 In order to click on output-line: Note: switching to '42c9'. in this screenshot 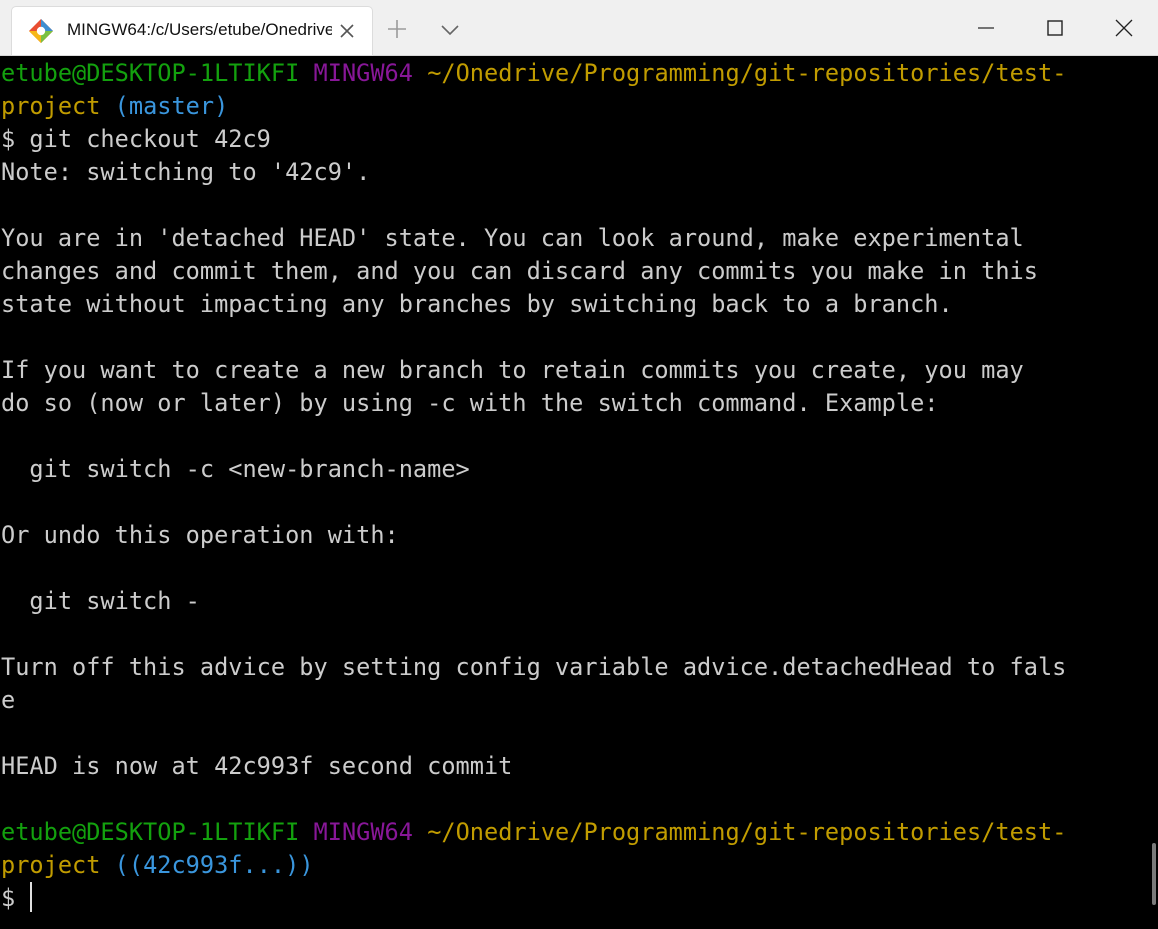, I will do `click(186, 172)`.